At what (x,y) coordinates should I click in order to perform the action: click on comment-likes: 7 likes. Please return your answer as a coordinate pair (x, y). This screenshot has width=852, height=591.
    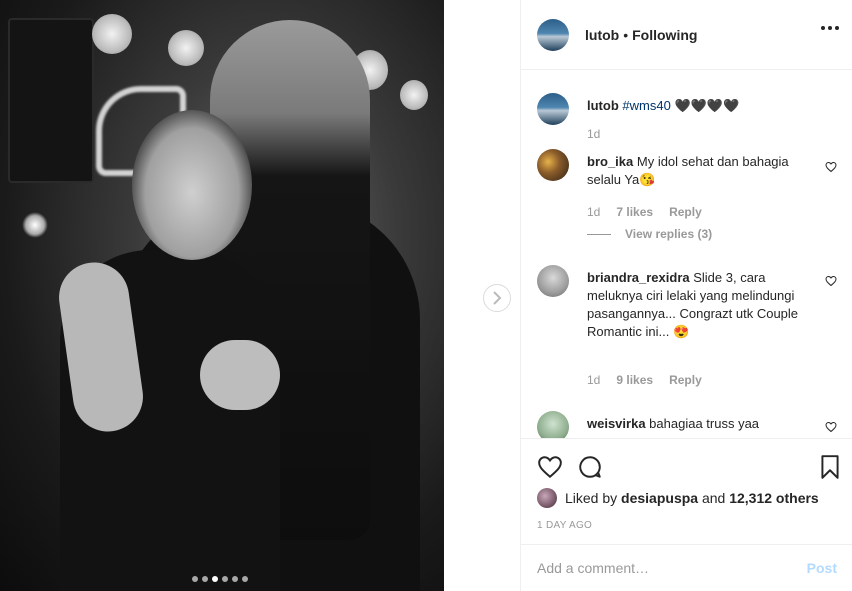
    Looking at the image, I should click on (634, 212).